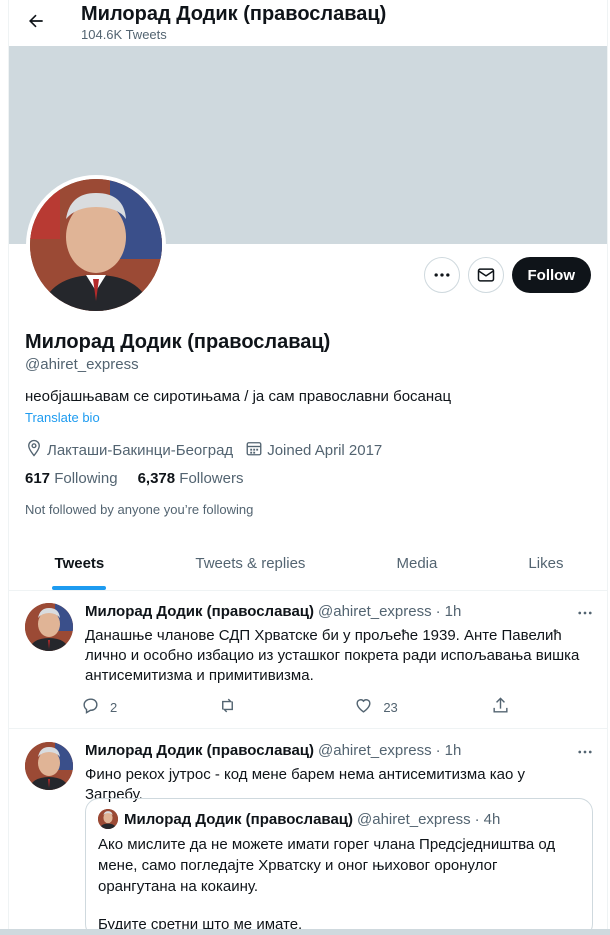  I want to click on tab-label: Tweets, so click(79, 563).